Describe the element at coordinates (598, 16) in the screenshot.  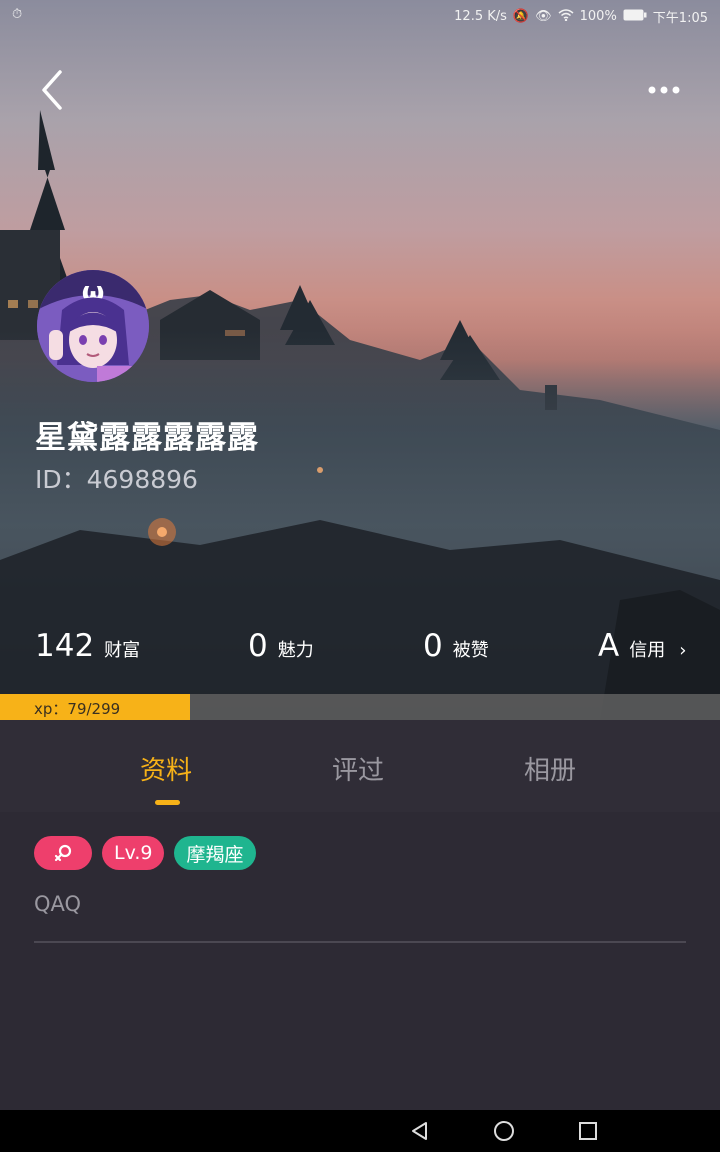
I see `battery-percent: 100%` at that location.